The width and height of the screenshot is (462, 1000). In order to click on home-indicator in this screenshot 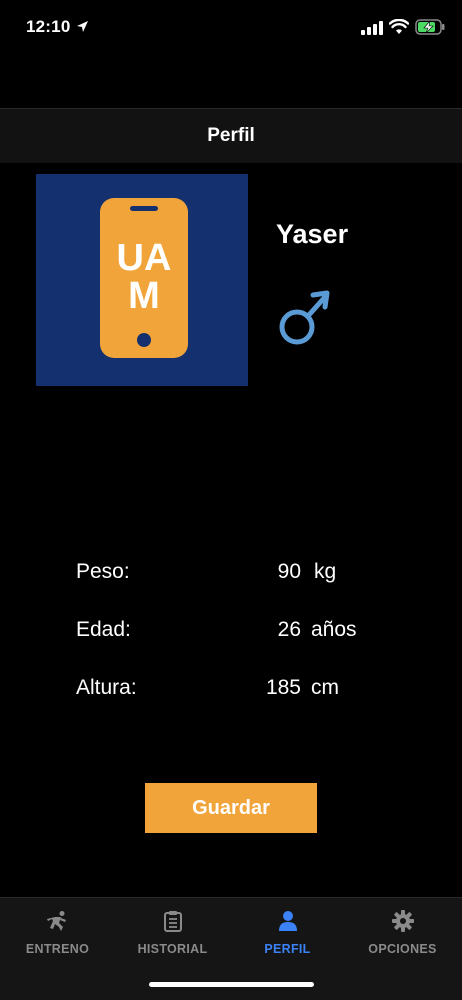, I will do `click(231, 984)`.